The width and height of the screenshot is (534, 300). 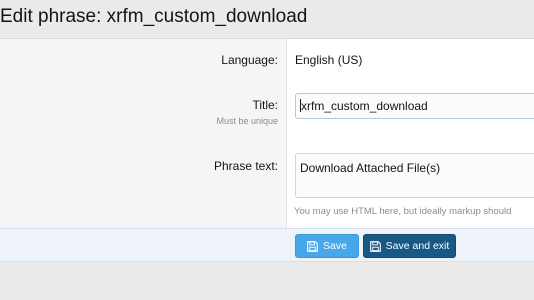 I want to click on language-label: Language:, so click(x=249, y=60).